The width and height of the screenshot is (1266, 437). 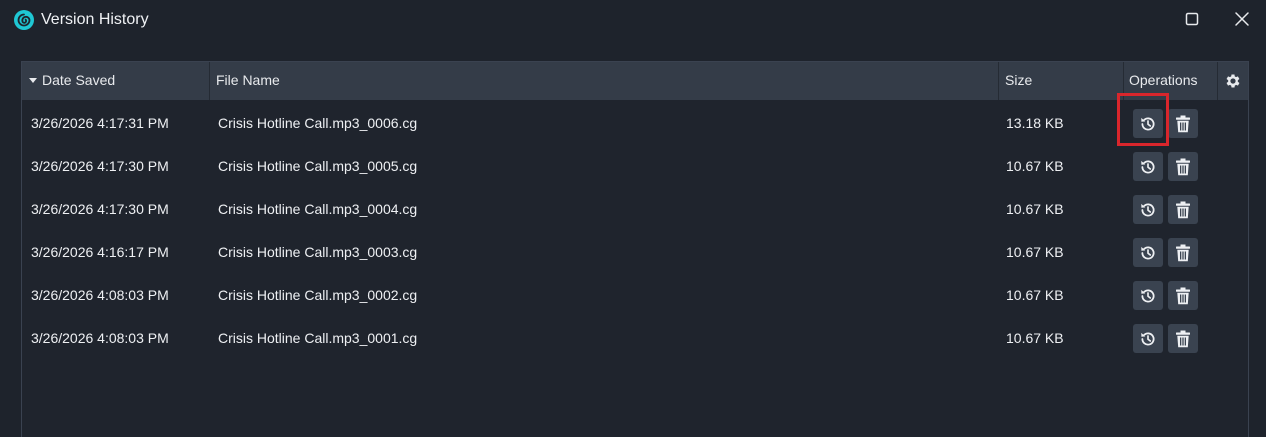 I want to click on column-header-date-saved: Date Saved, so click(x=116, y=81).